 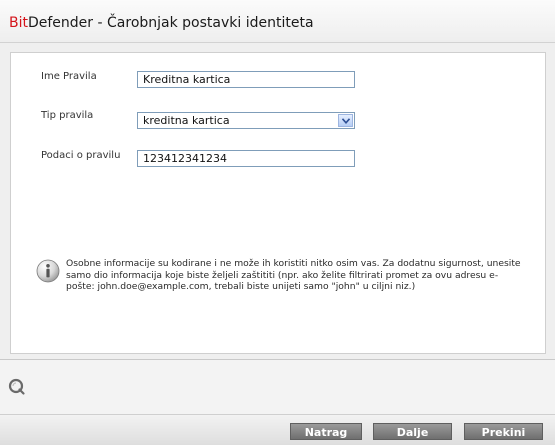 I want to click on rule-type-selected-value: kreditna kartica, so click(x=186, y=120).